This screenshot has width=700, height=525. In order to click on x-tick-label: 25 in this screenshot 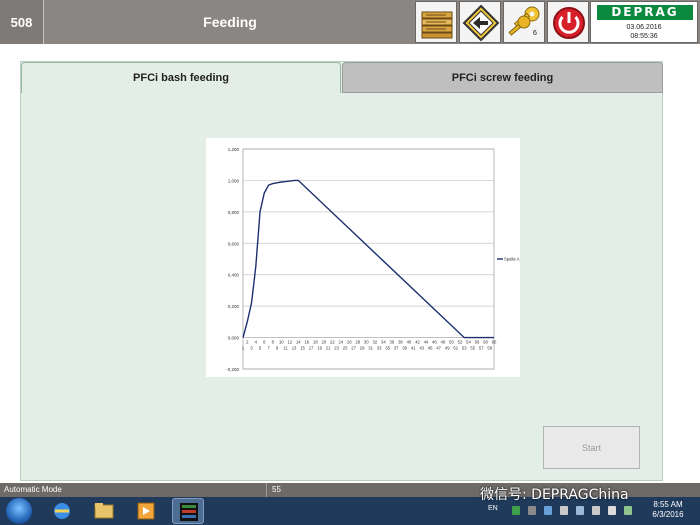, I will do `click(345, 348)`.